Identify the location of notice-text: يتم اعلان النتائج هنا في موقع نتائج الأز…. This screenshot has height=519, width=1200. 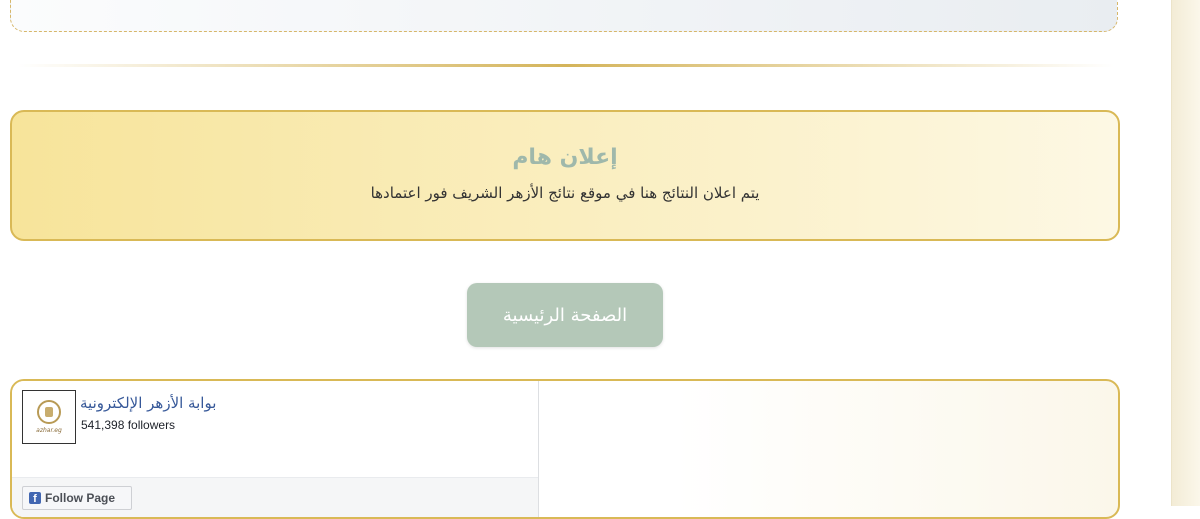
(565, 193).